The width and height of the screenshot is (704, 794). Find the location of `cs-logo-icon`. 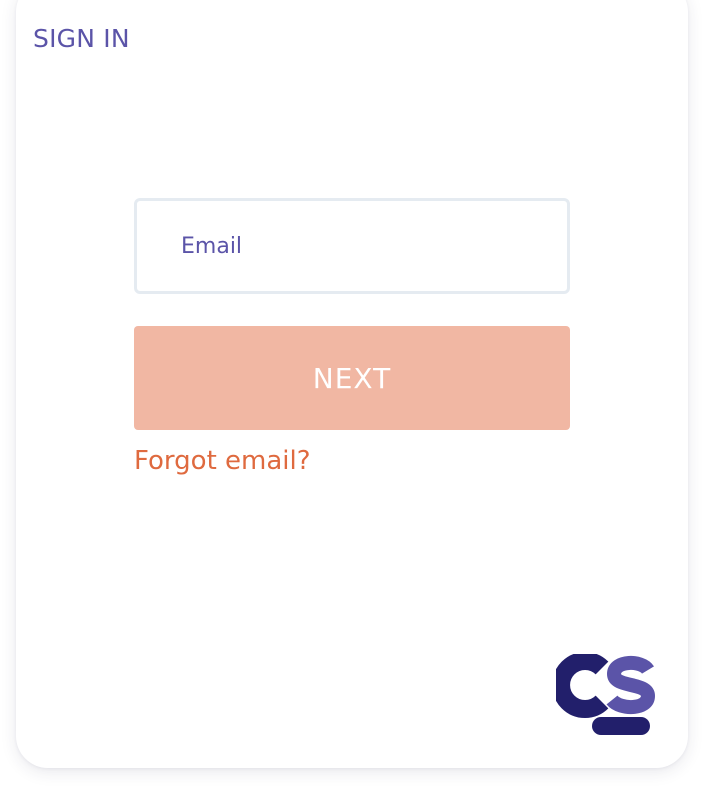

cs-logo-icon is located at coordinates (606, 695).